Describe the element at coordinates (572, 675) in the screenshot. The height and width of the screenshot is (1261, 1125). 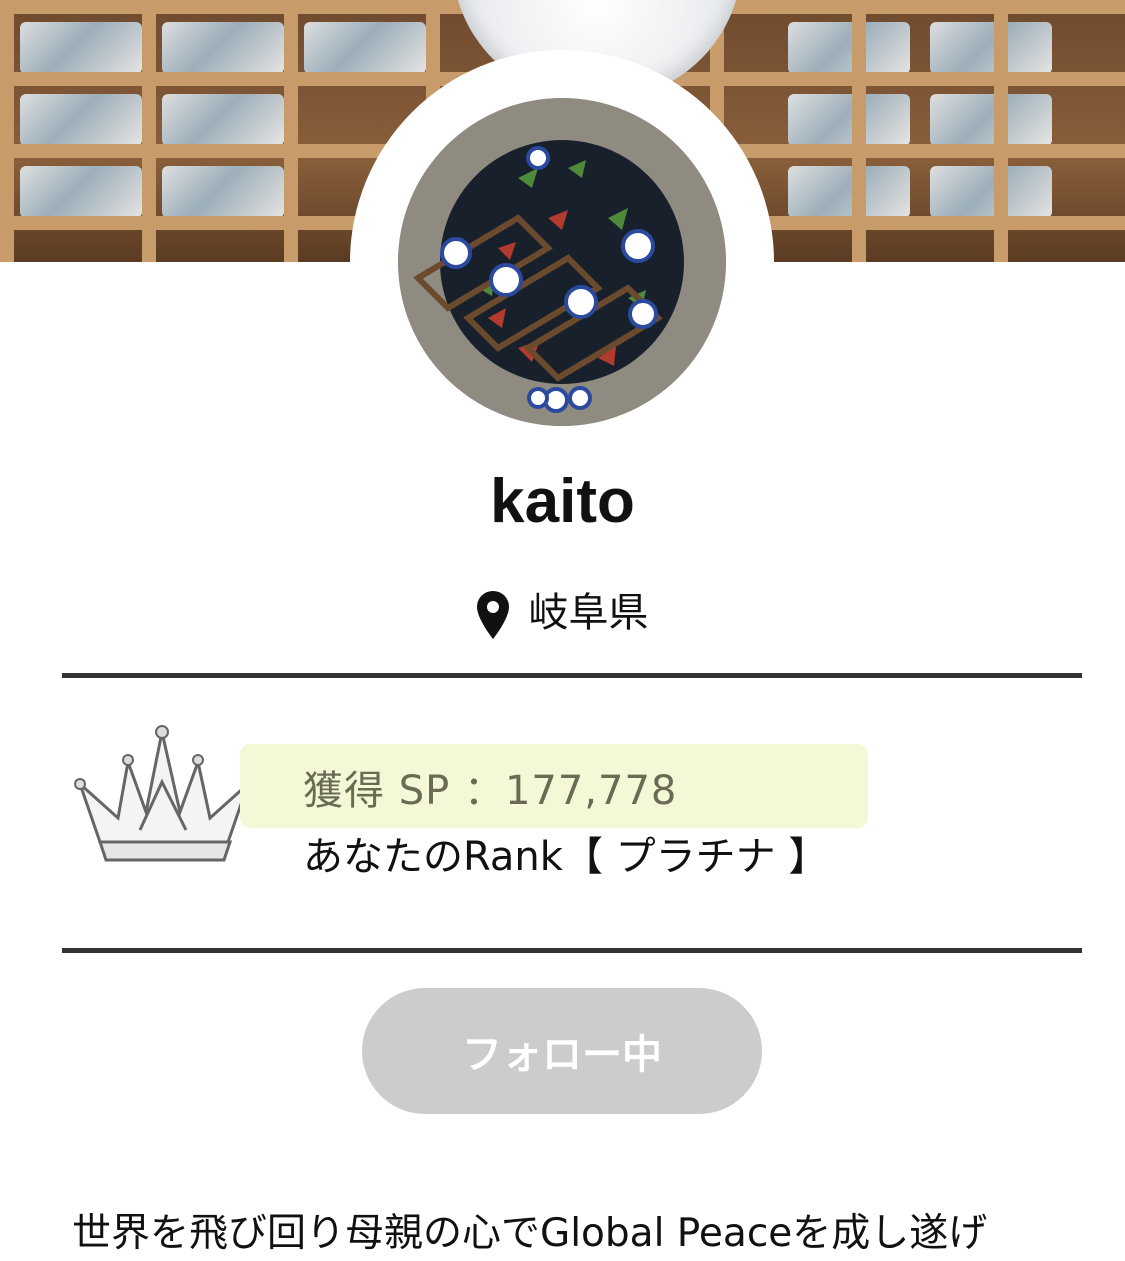
I see `divider-top` at that location.